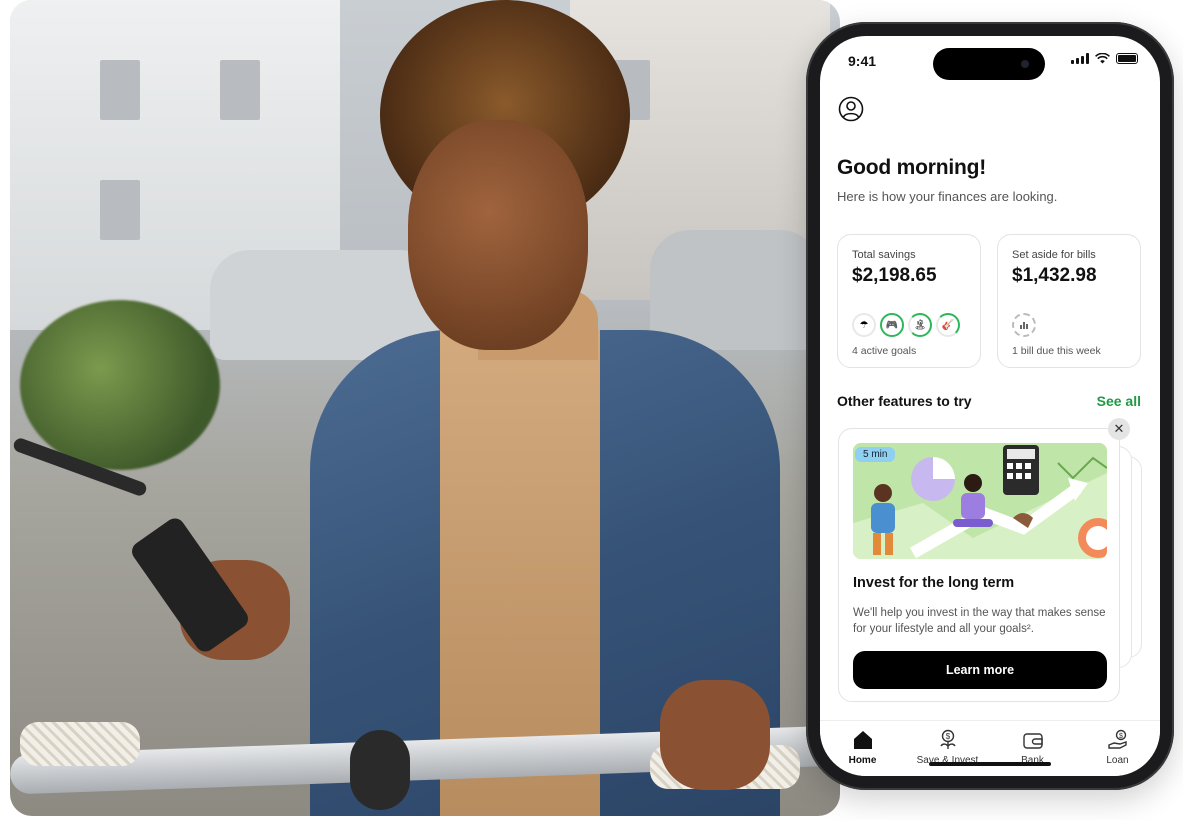  What do you see at coordinates (989, 64) in the screenshot?
I see `dynamic-island` at bounding box center [989, 64].